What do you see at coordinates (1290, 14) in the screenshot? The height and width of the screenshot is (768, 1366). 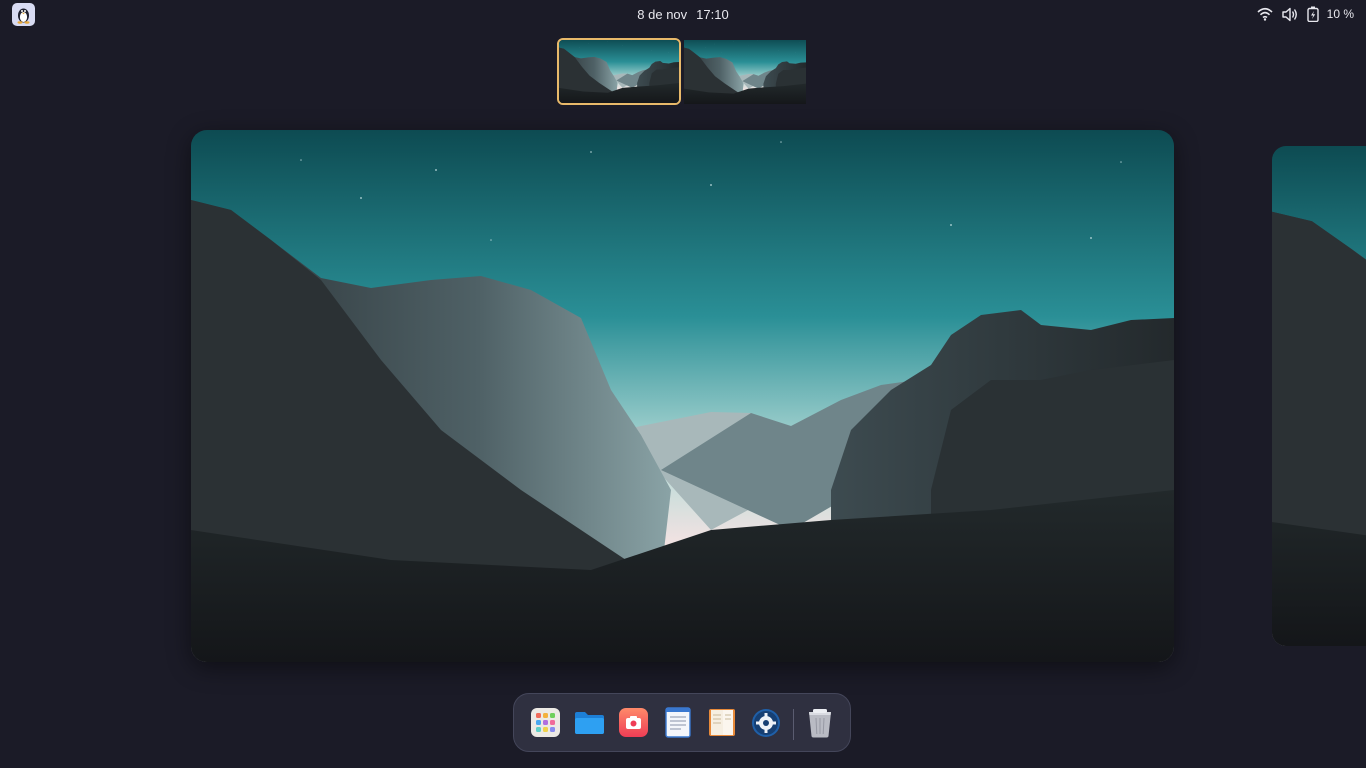 I see `volume-icon` at bounding box center [1290, 14].